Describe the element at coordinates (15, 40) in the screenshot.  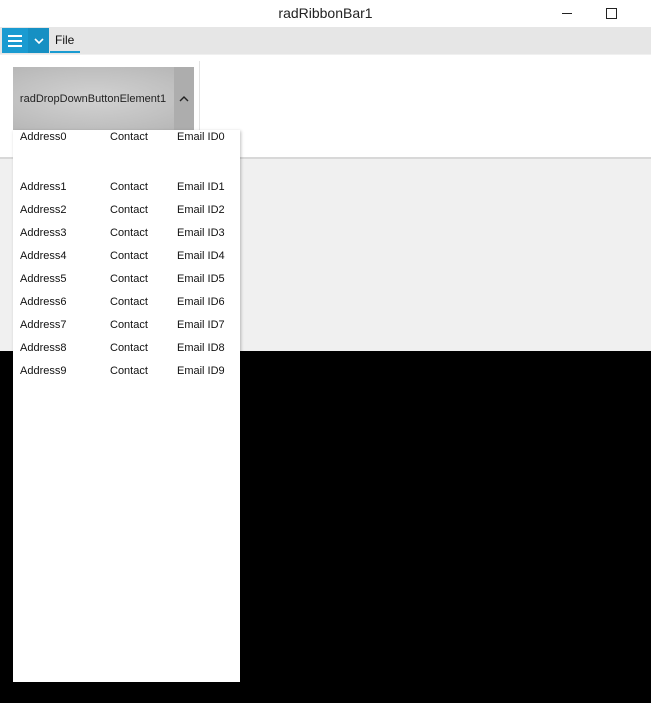
I see `hamburger-menu-icon` at that location.